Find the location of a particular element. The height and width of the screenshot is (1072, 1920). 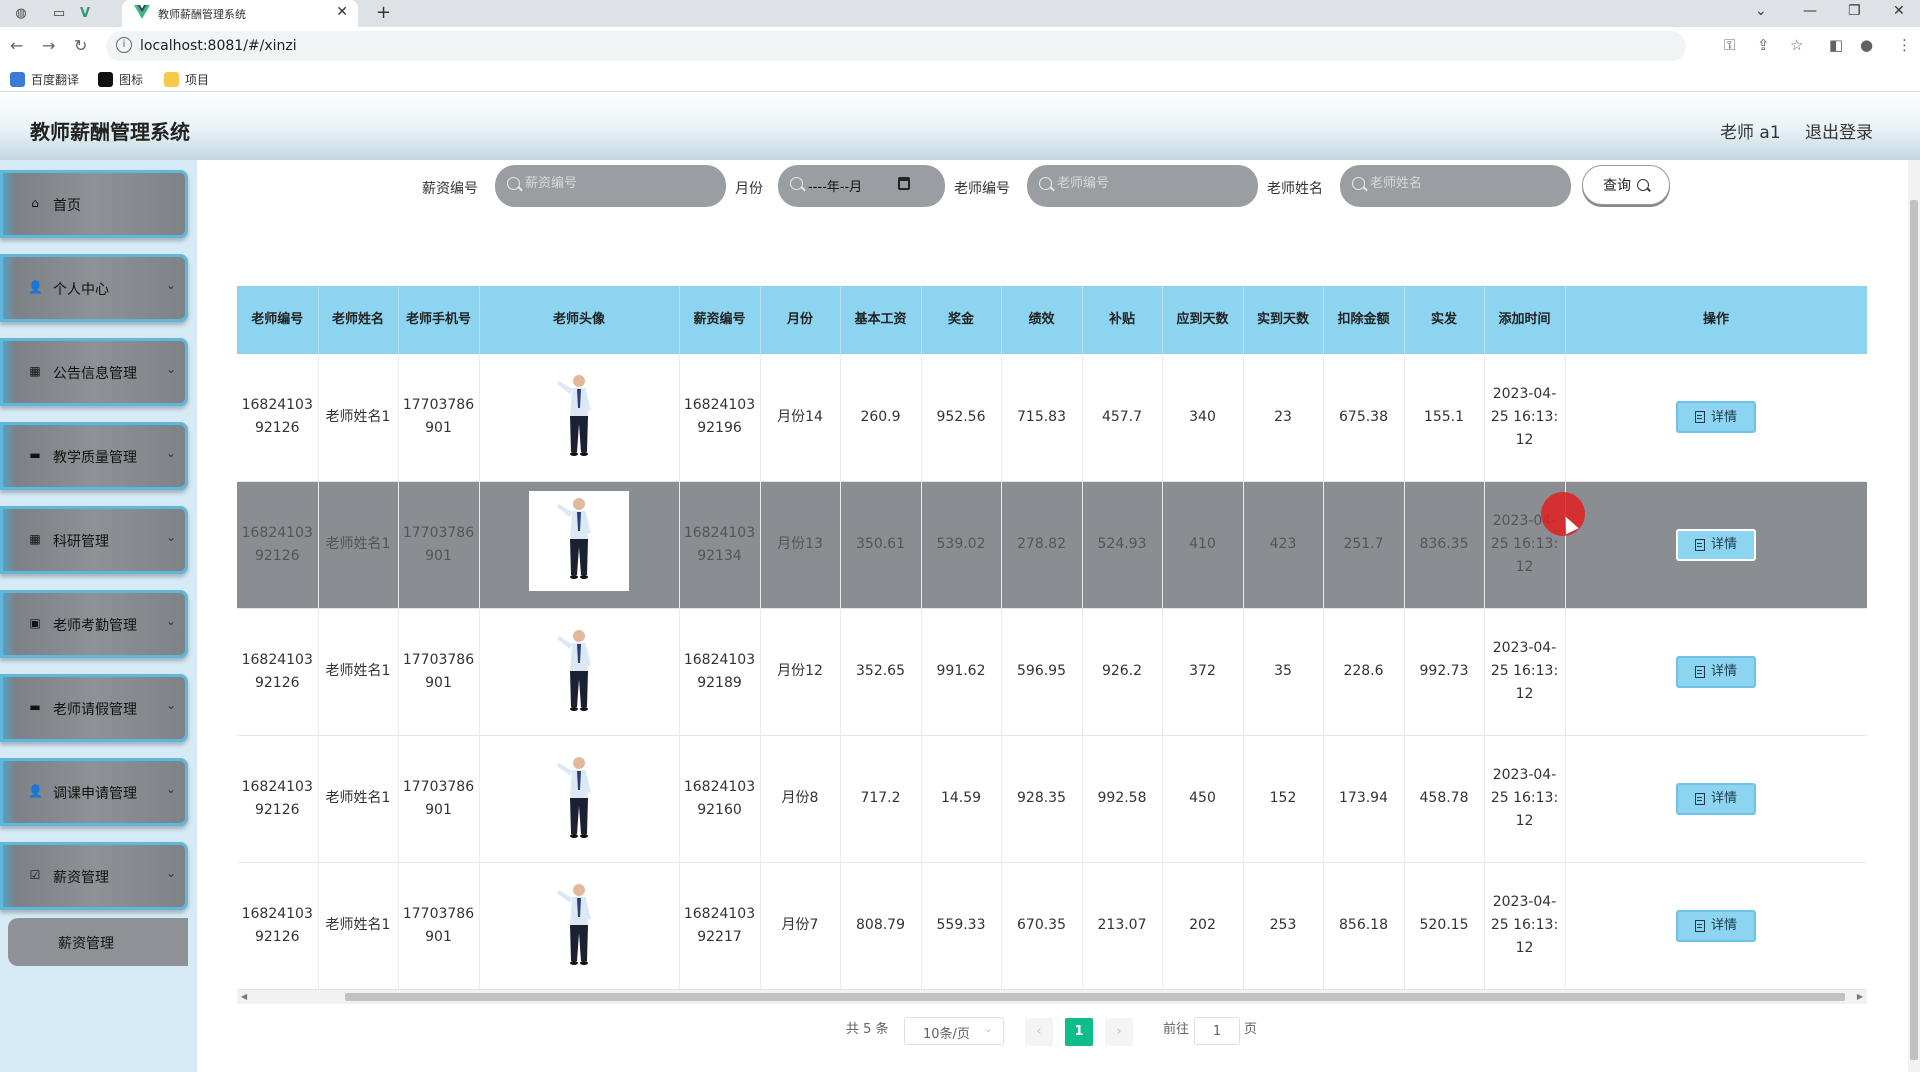

kebab-menu-icon: ⋮ is located at coordinates (1904, 45).